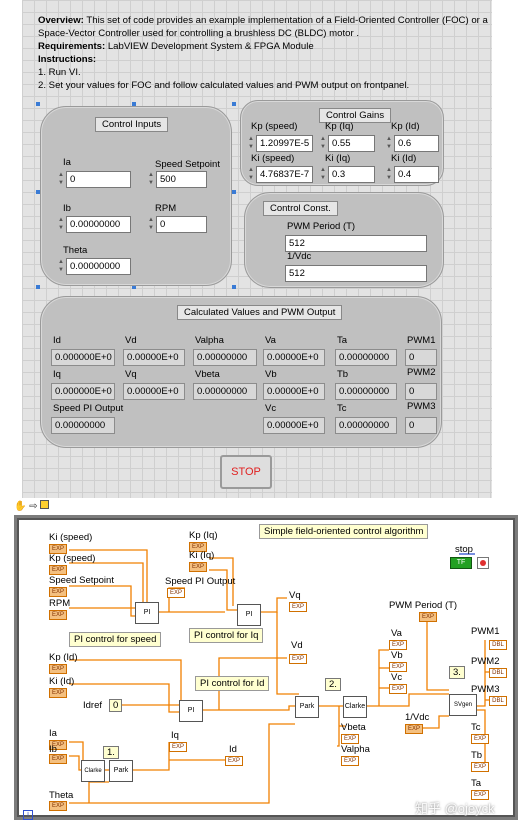 The height and width of the screenshot is (826, 524). What do you see at coordinates (421, 391) in the screenshot?
I see `pwm2-indicator: 0` at bounding box center [421, 391].